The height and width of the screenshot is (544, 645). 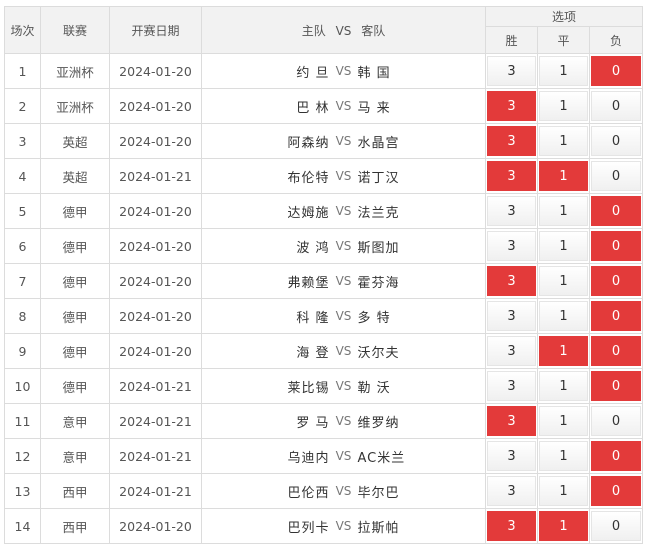 I want to click on away-team: 毕尔巴, so click(x=378, y=493).